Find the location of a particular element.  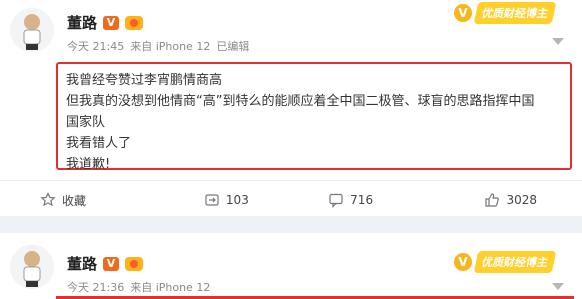

repost-button: 103 is located at coordinates (226, 200).